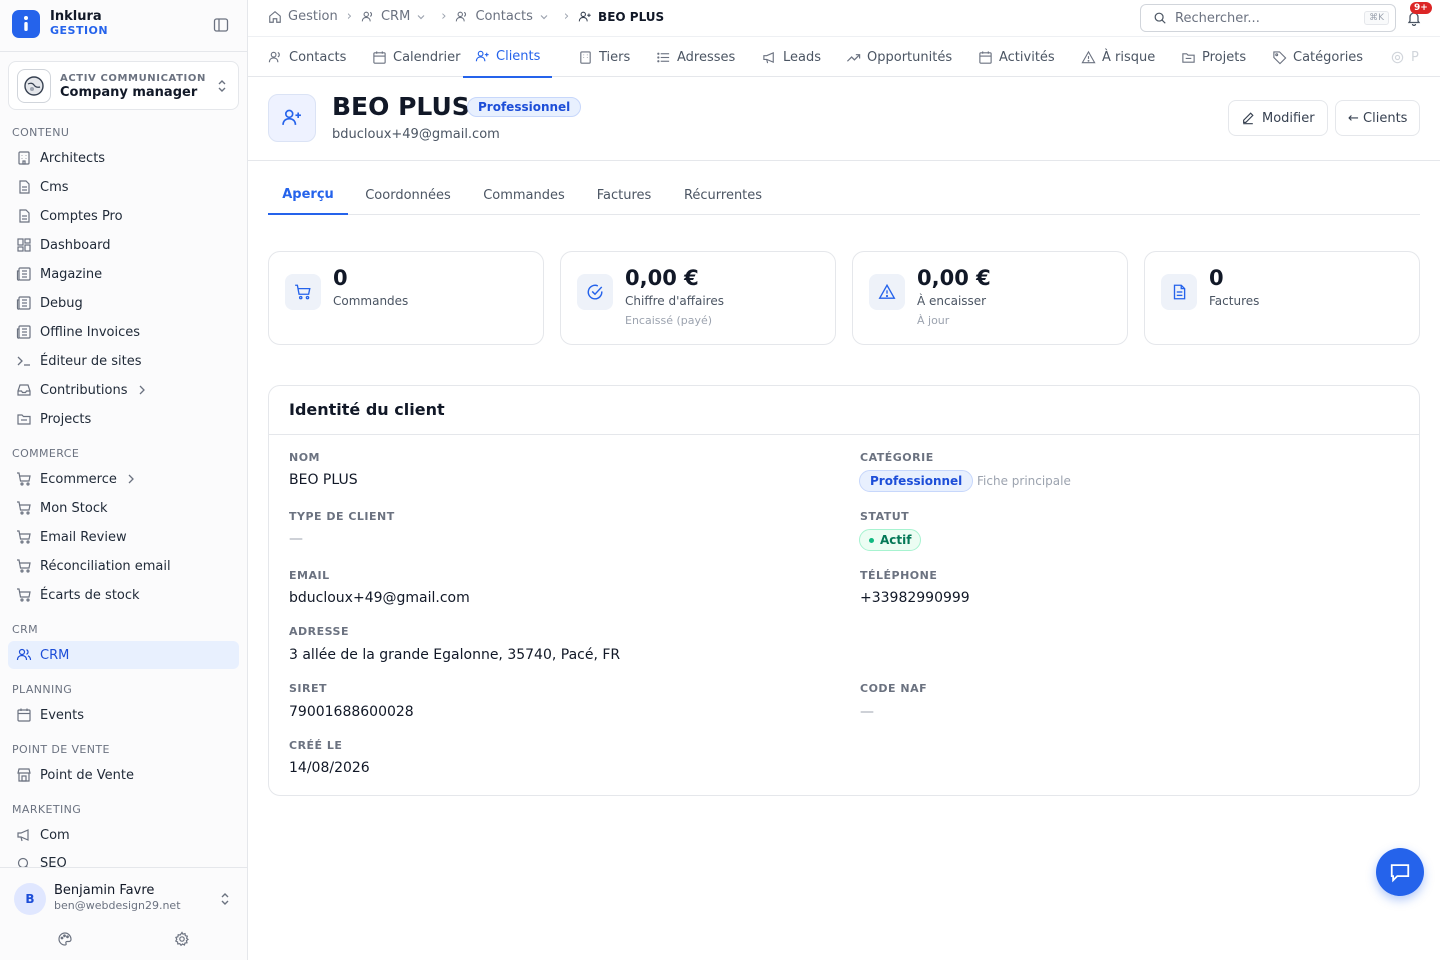  I want to click on nav-label: Écarts de stock, so click(90, 595).